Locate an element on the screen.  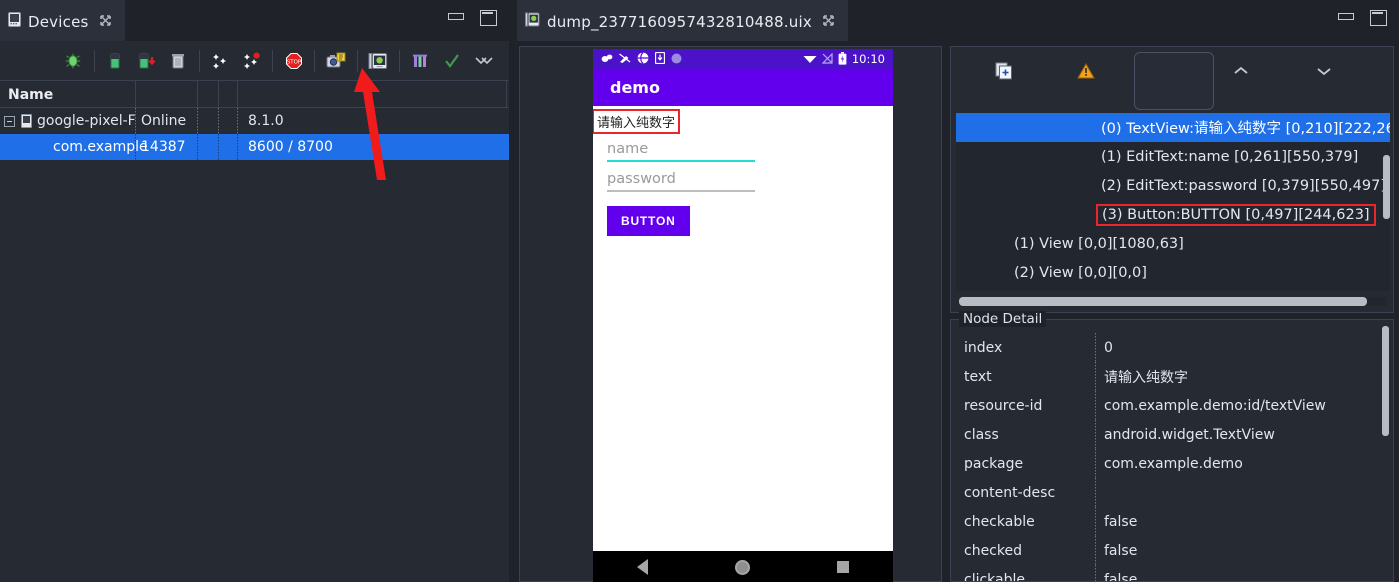
node-tree-toolbar is located at coordinates (1172, 78).